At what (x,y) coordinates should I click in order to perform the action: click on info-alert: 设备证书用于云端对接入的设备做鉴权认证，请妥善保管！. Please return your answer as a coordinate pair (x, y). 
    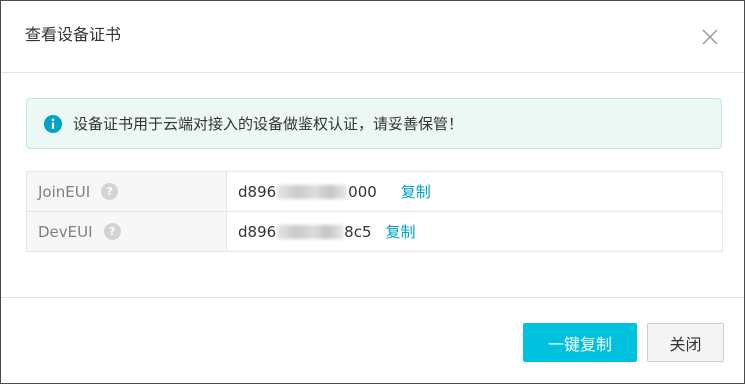
    Looking at the image, I should click on (374, 123).